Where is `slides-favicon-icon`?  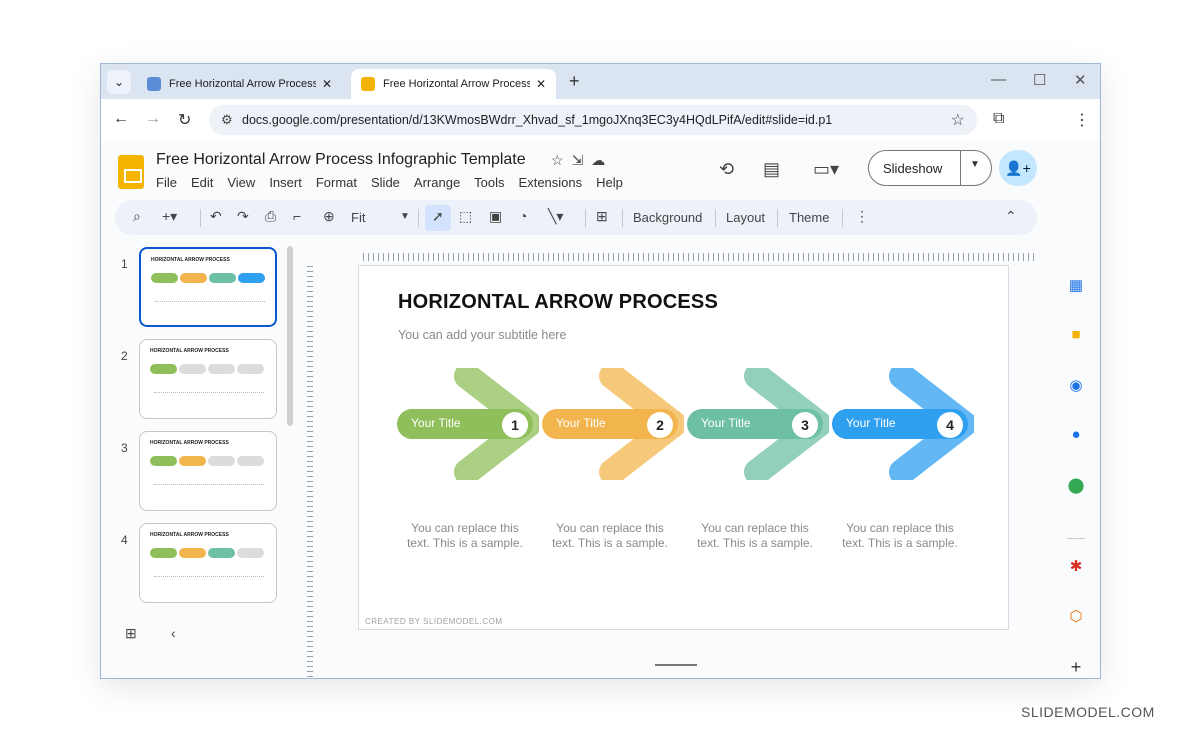
slides-favicon-icon is located at coordinates (368, 84).